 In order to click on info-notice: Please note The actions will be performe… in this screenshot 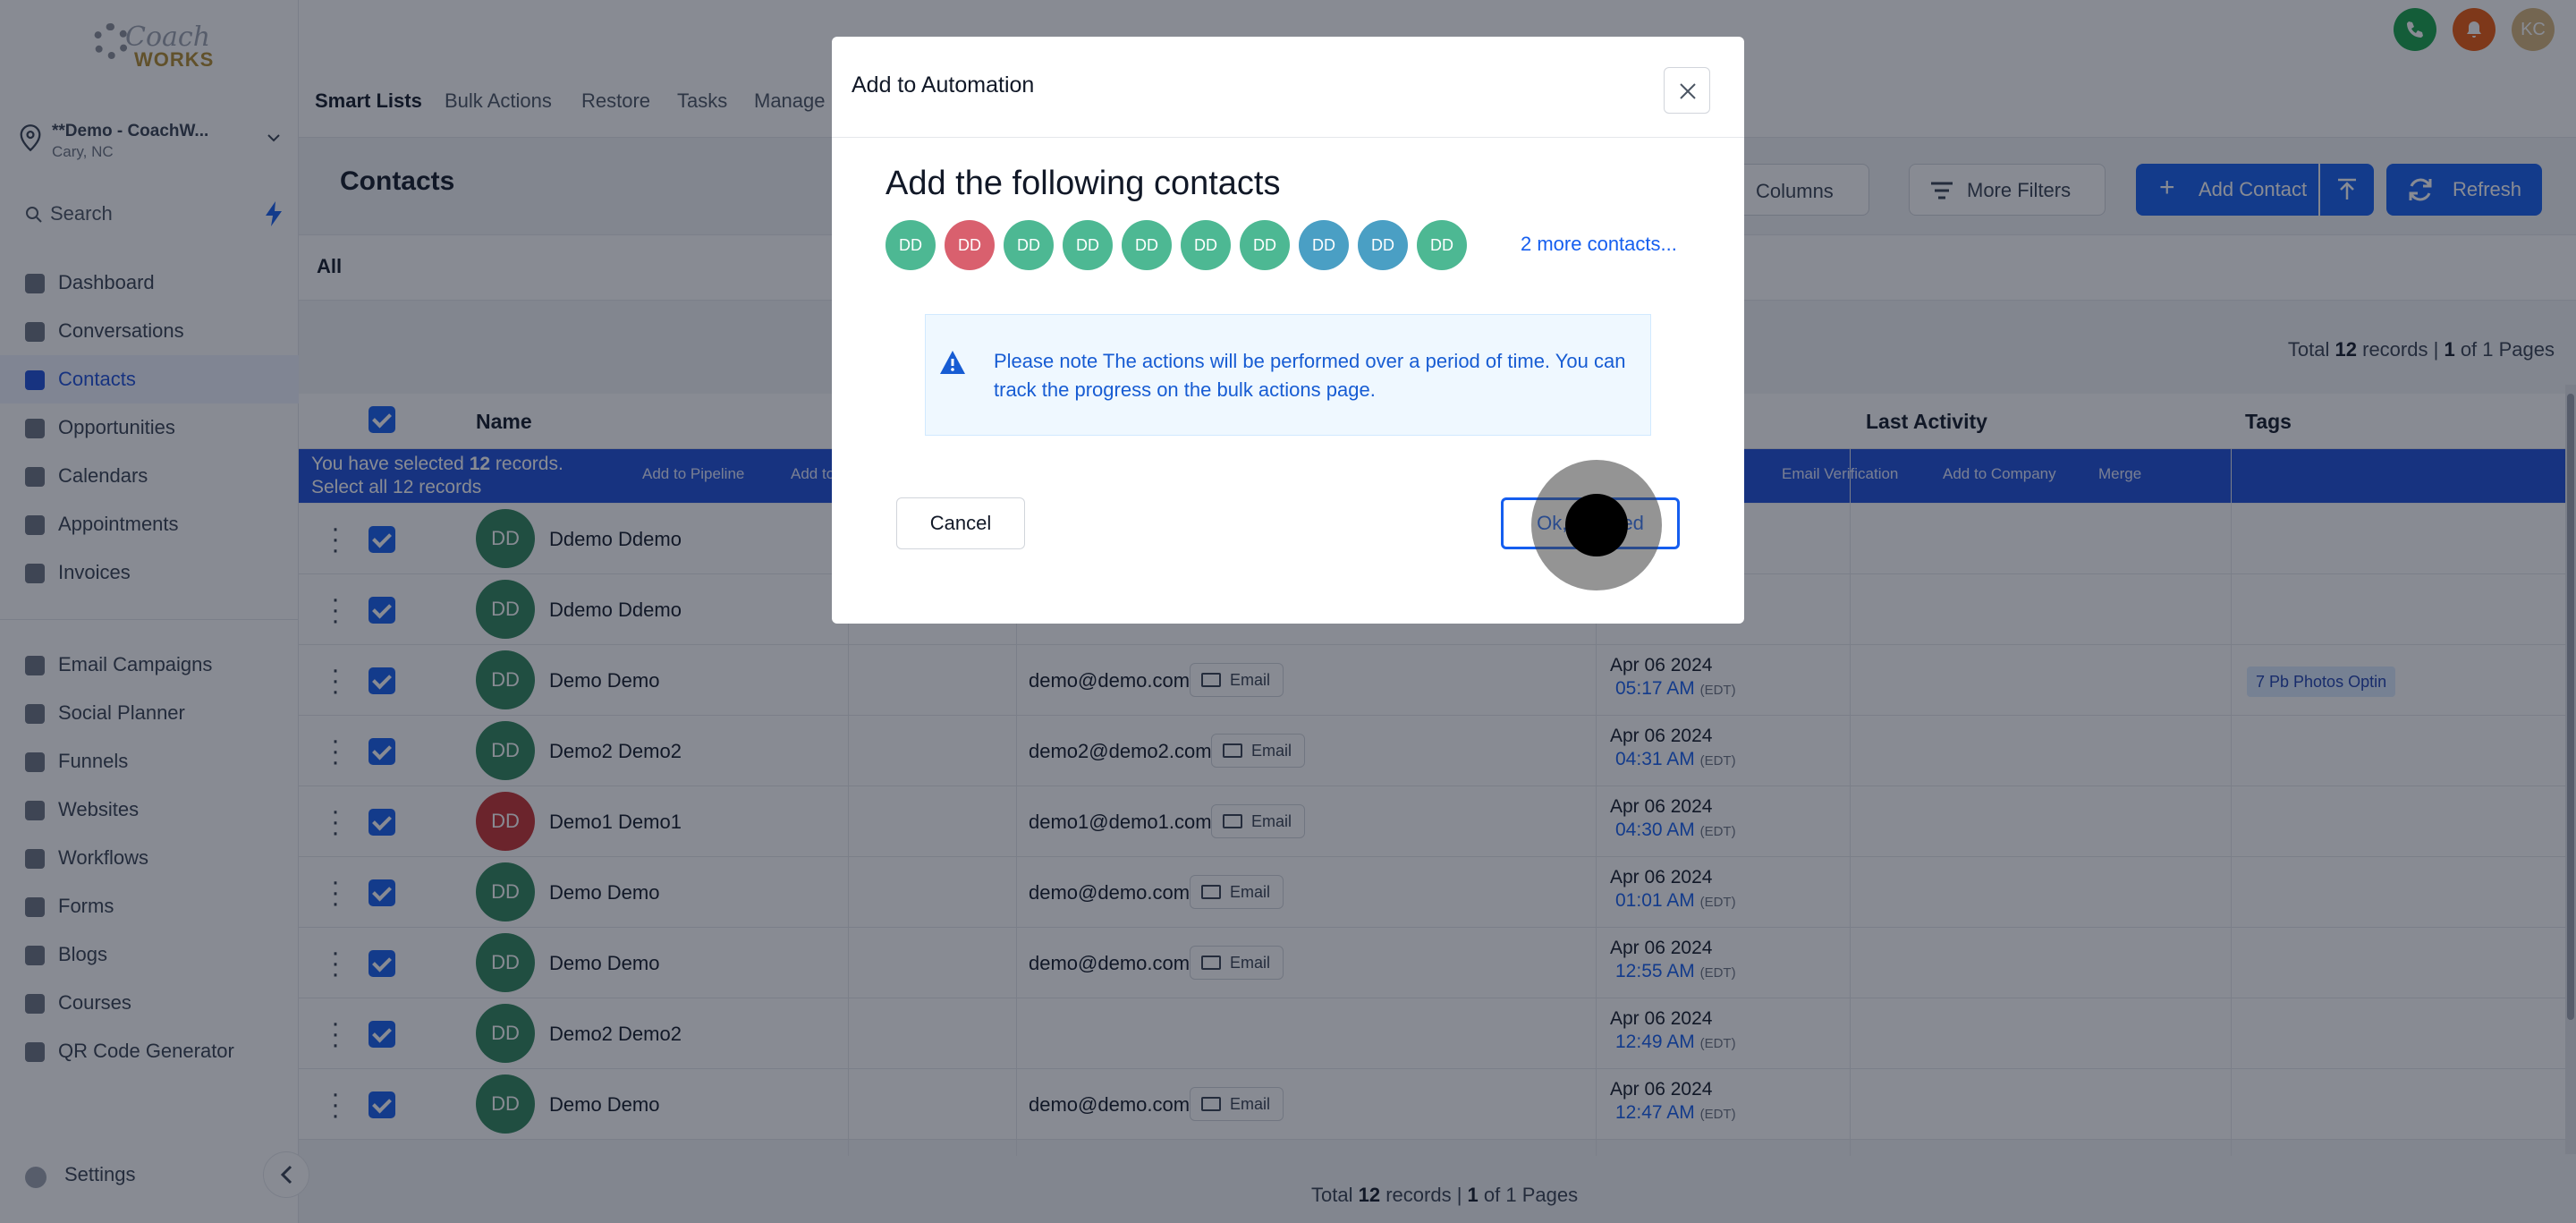, I will do `click(1288, 375)`.